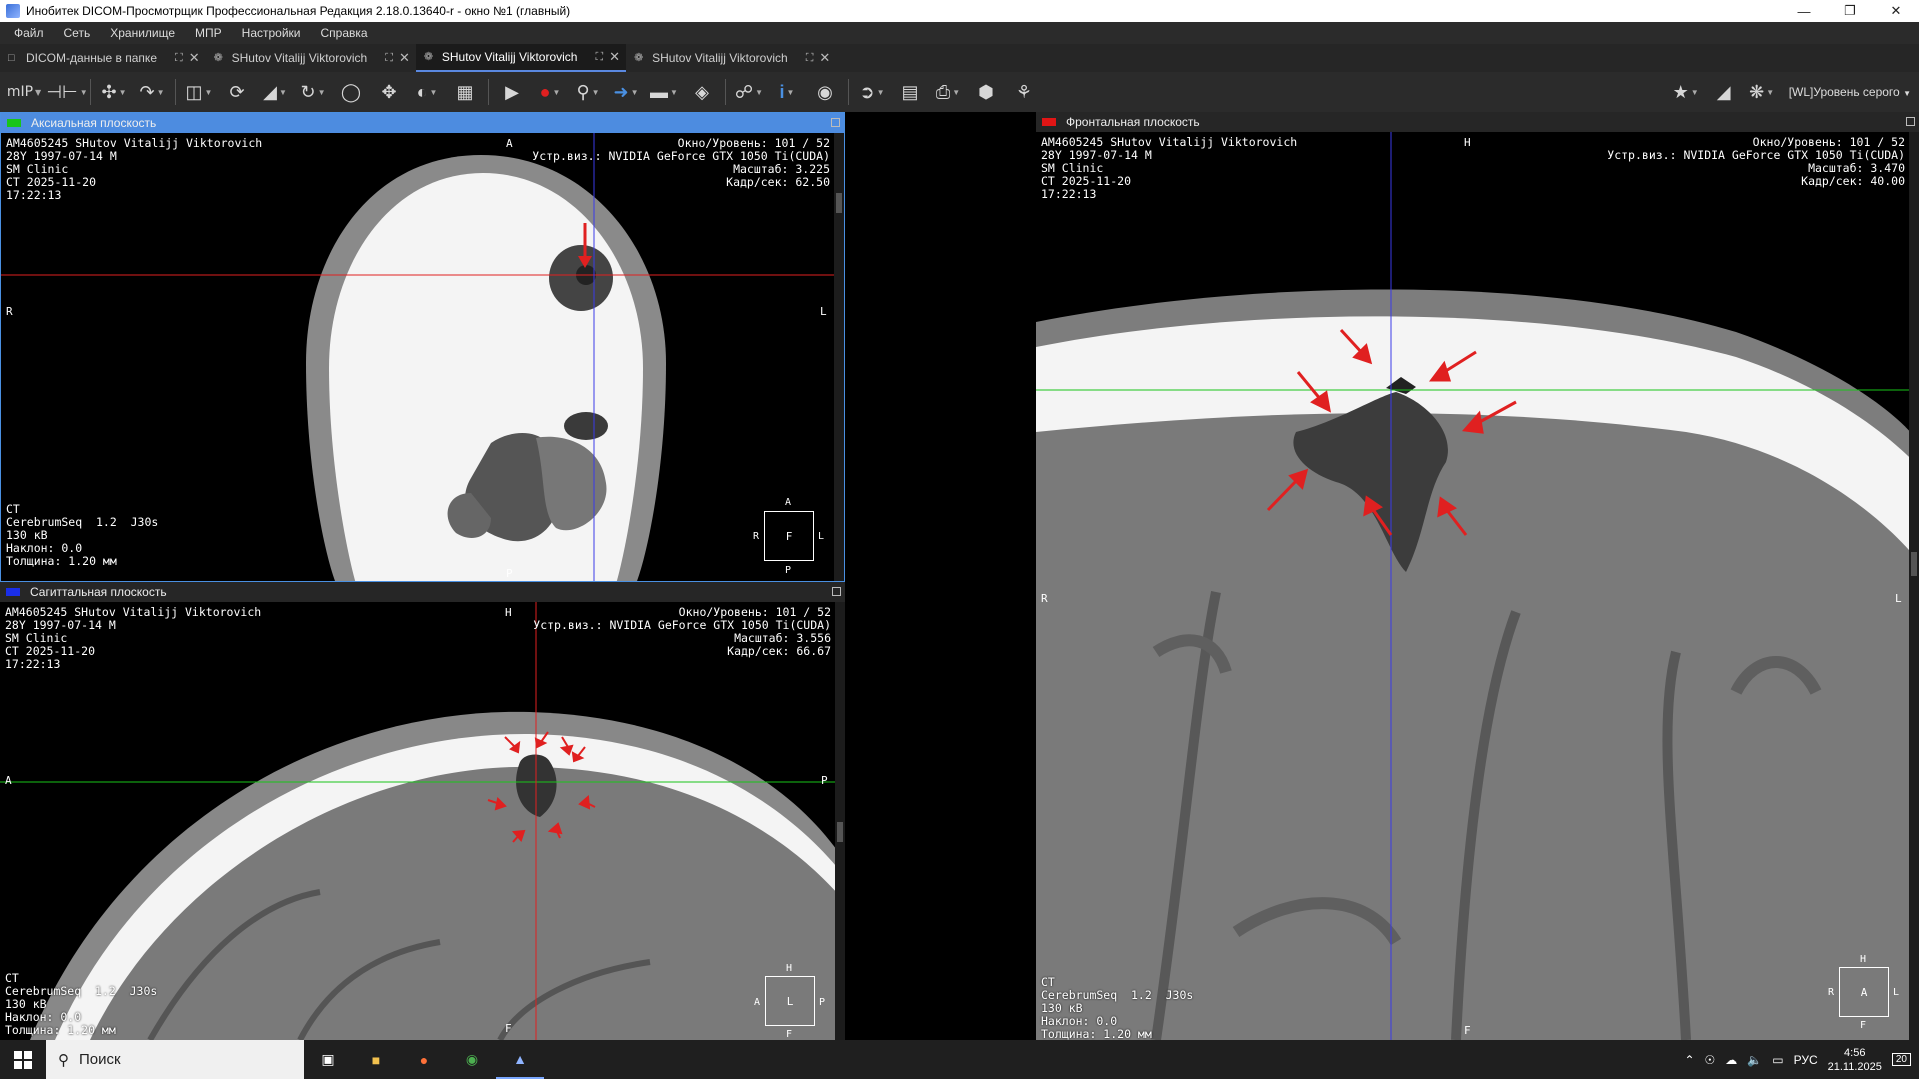  I want to click on menu-file: Файл, so click(29, 33).